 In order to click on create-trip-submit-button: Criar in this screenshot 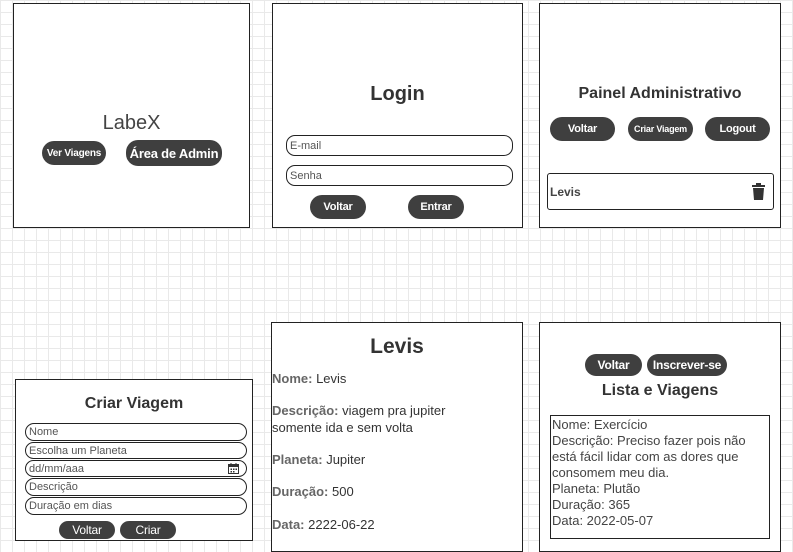, I will do `click(148, 530)`.